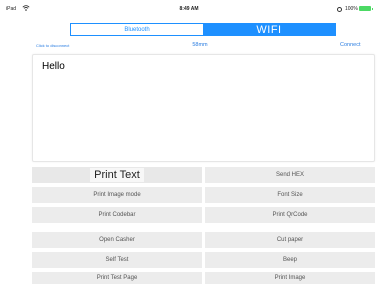  Describe the element at coordinates (290, 175) in the screenshot. I see `send-hex-button: Send HEX` at that location.